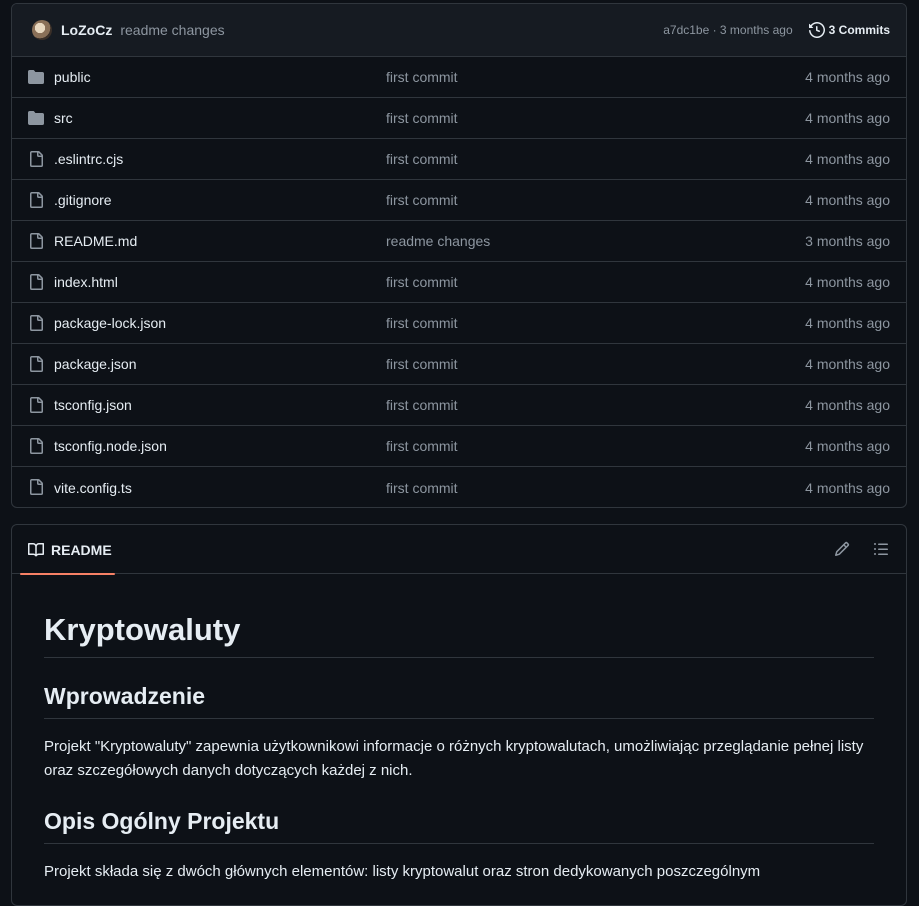 This screenshot has height=906, width=919. I want to click on file-name-link: tsconfig.json, so click(93, 405).